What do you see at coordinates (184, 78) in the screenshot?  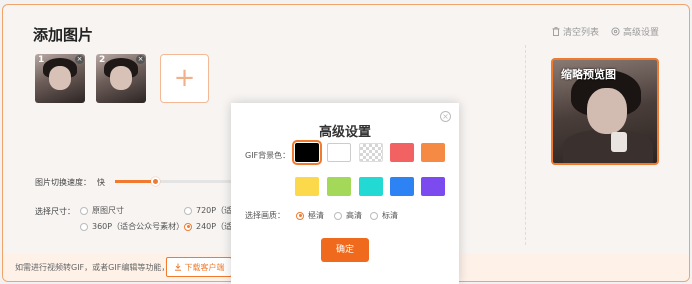 I see `add-image-button: +` at bounding box center [184, 78].